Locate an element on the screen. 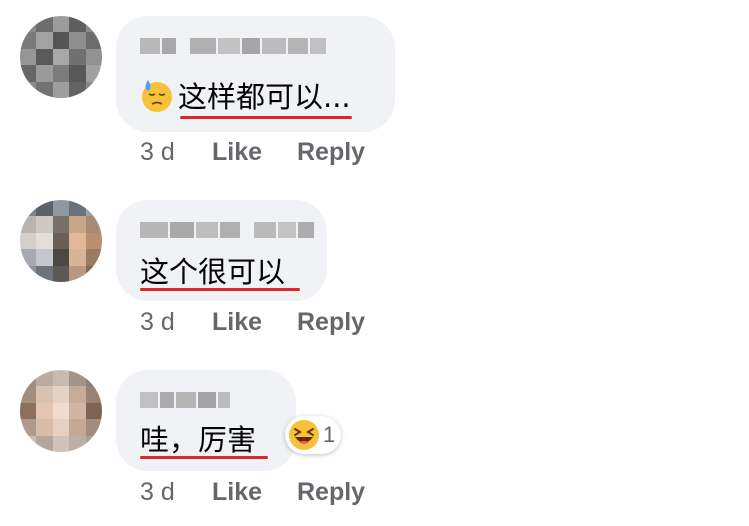 The height and width of the screenshot is (526, 749). haha-reaction-icon is located at coordinates (304, 435).